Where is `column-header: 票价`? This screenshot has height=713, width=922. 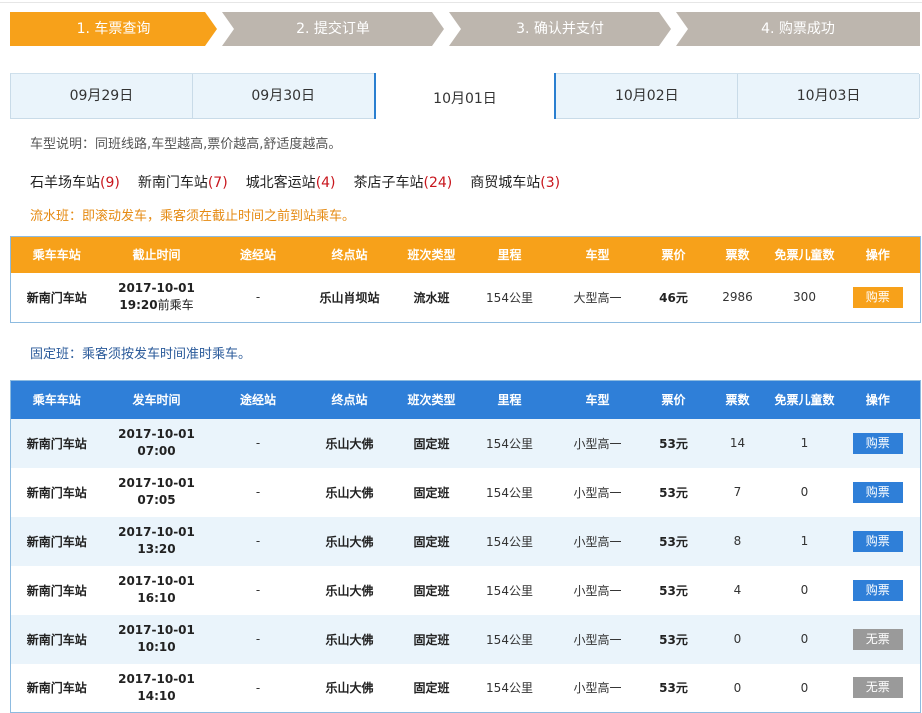
column-header: 票价 is located at coordinates (673, 399).